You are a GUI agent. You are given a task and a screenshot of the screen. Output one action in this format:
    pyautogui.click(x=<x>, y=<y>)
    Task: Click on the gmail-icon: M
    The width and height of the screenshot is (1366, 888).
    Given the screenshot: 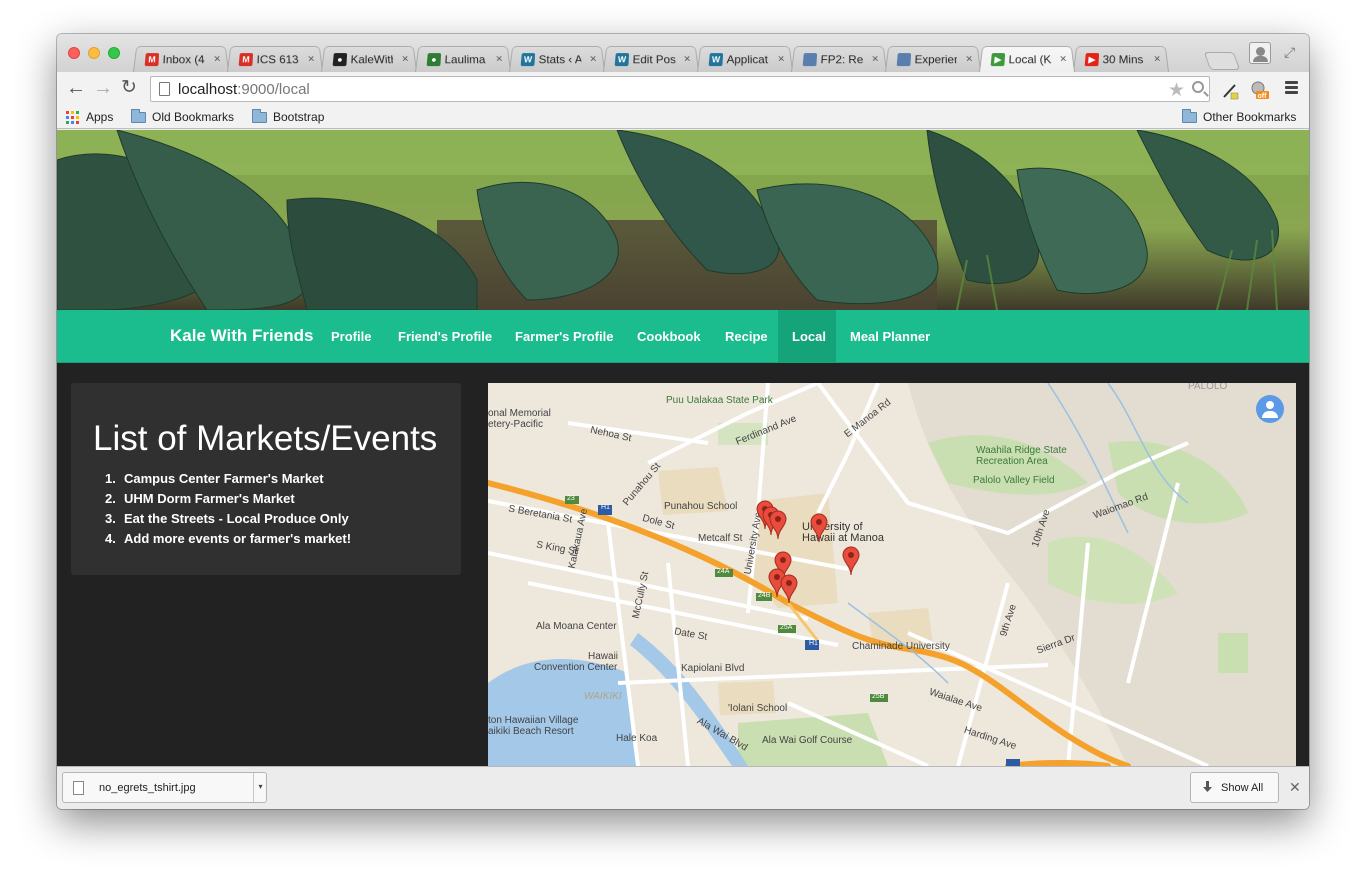 What is the action you would take?
    pyautogui.click(x=152, y=60)
    